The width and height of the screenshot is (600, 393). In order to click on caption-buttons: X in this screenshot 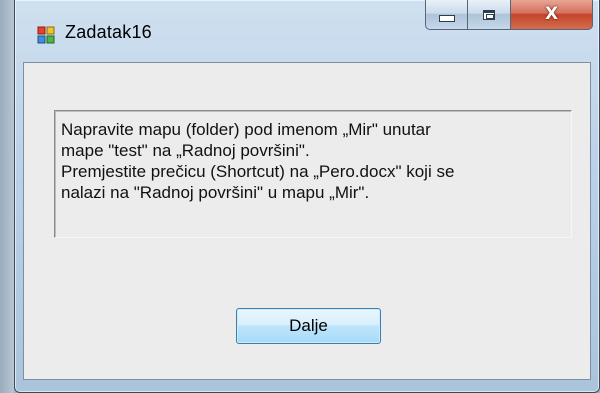, I will do `click(509, 15)`.